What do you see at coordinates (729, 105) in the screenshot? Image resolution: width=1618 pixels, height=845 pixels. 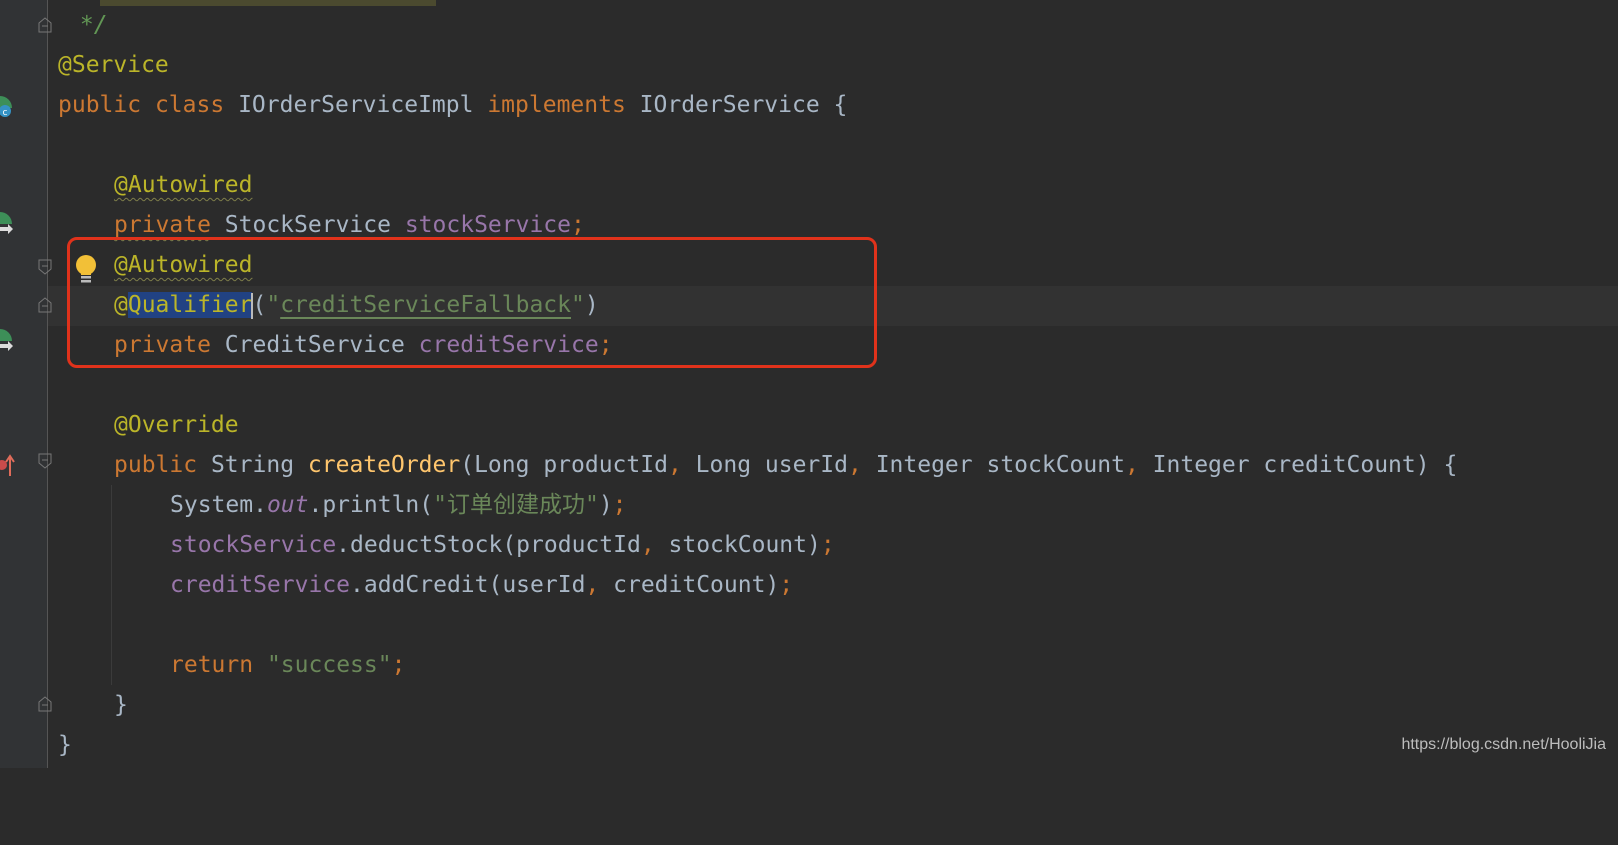 I see `interface-name: IOrderService` at bounding box center [729, 105].